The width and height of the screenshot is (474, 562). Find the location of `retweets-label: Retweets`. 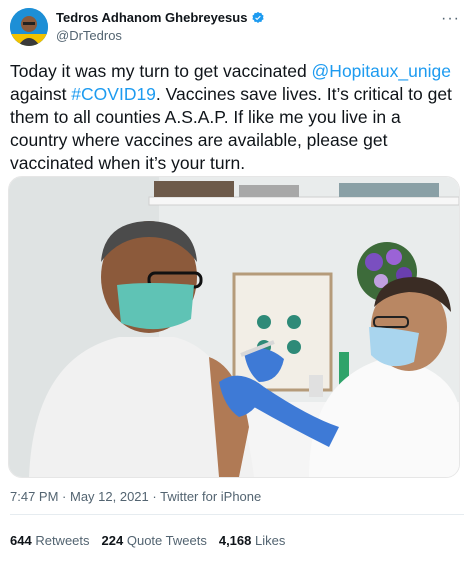

retweets-label: Retweets is located at coordinates (62, 540).